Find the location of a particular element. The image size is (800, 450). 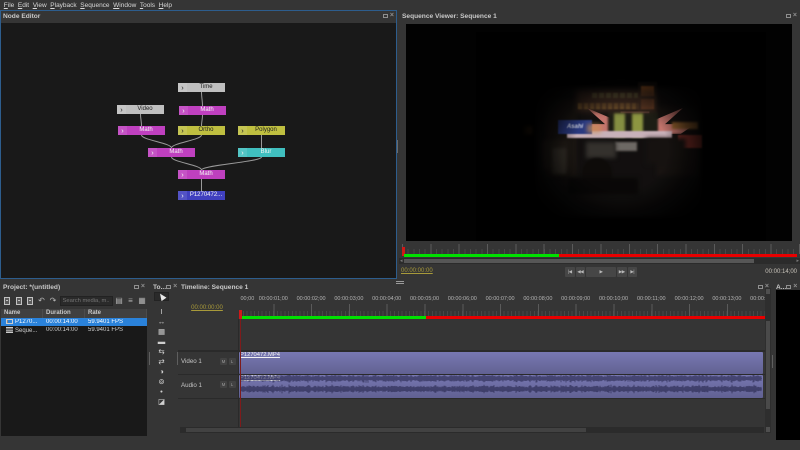

menu-edit: Edit is located at coordinates (23, 5).